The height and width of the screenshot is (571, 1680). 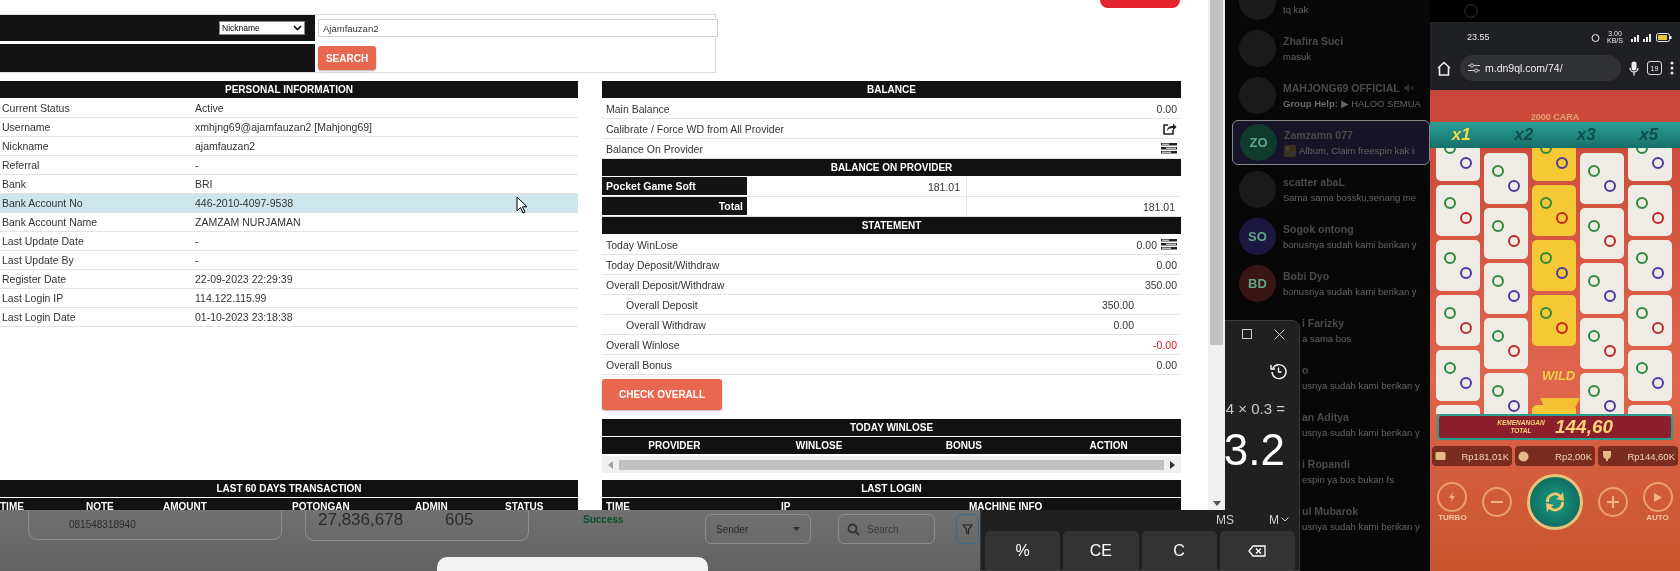 I want to click on vertical-scrollbar, so click(x=1216, y=255).